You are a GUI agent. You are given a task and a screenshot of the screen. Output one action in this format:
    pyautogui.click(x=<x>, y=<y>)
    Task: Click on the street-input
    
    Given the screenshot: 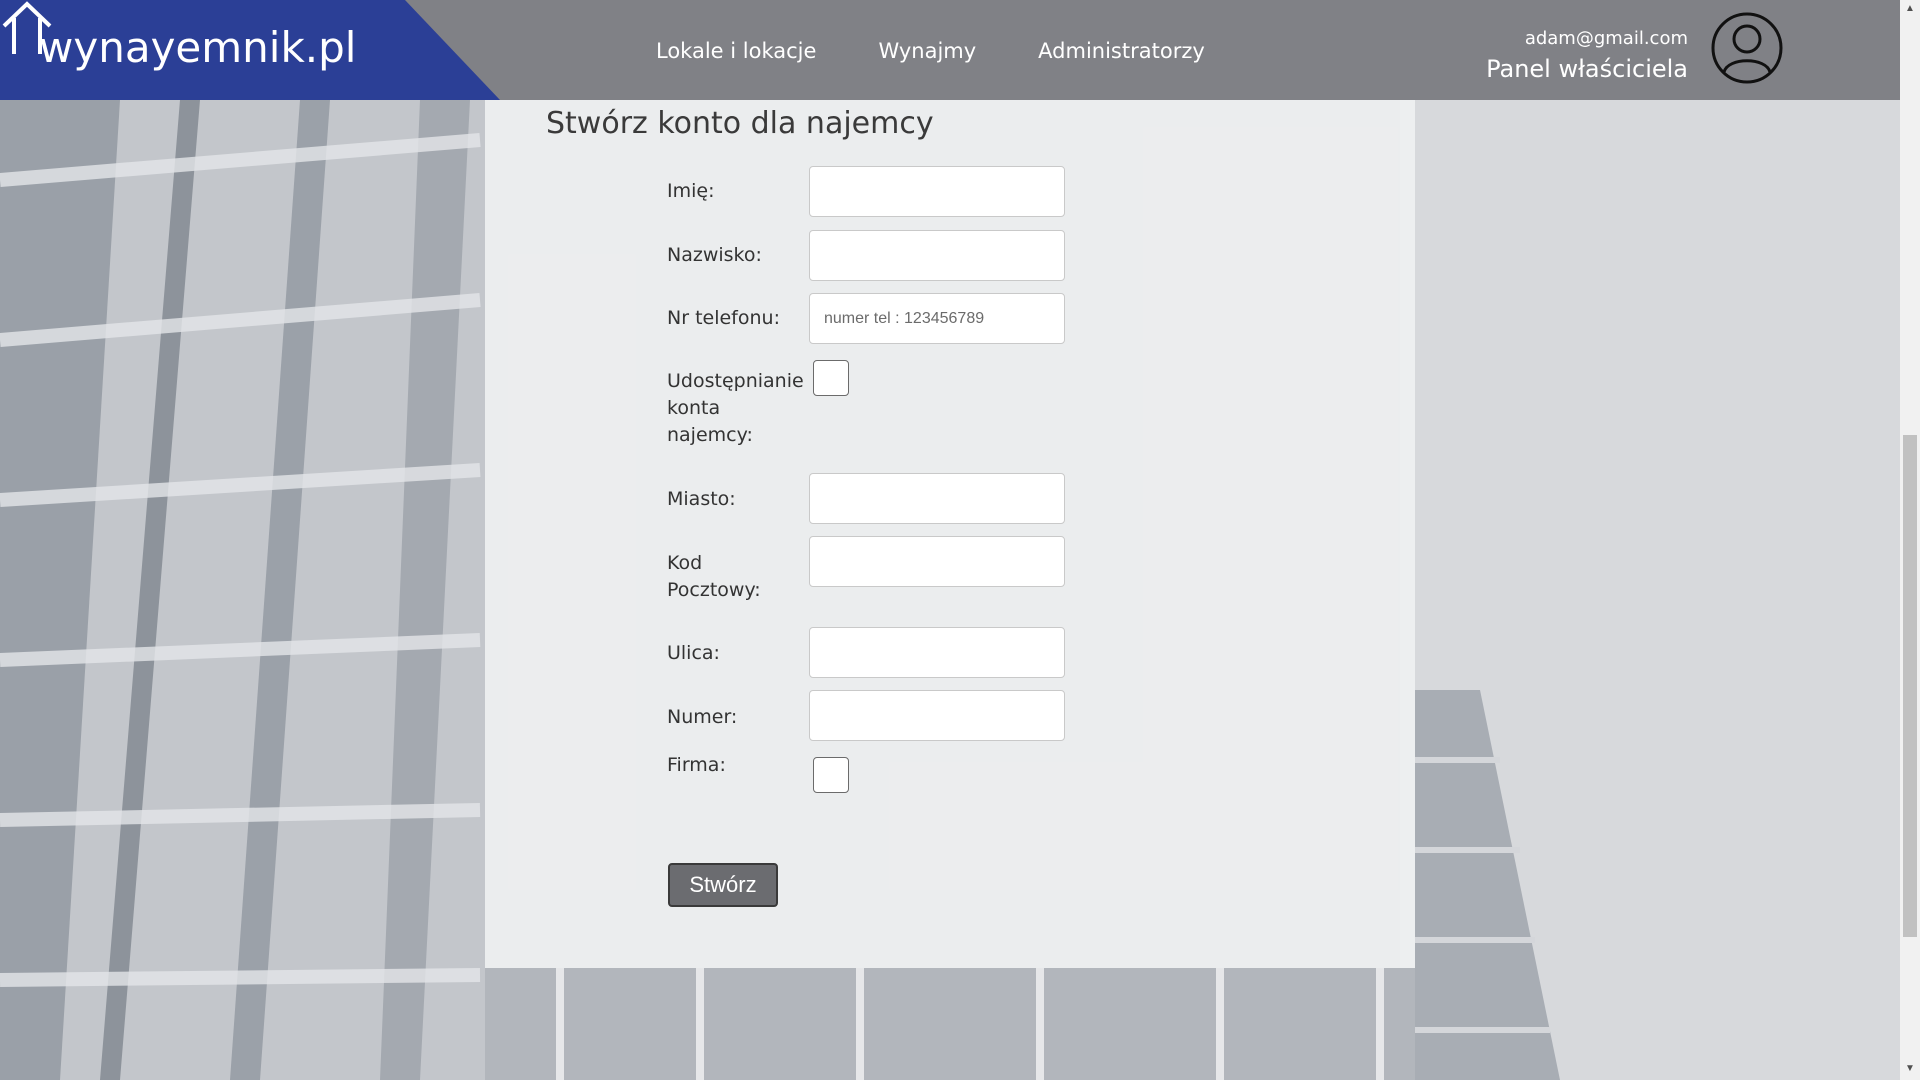 What is the action you would take?
    pyautogui.click(x=937, y=652)
    